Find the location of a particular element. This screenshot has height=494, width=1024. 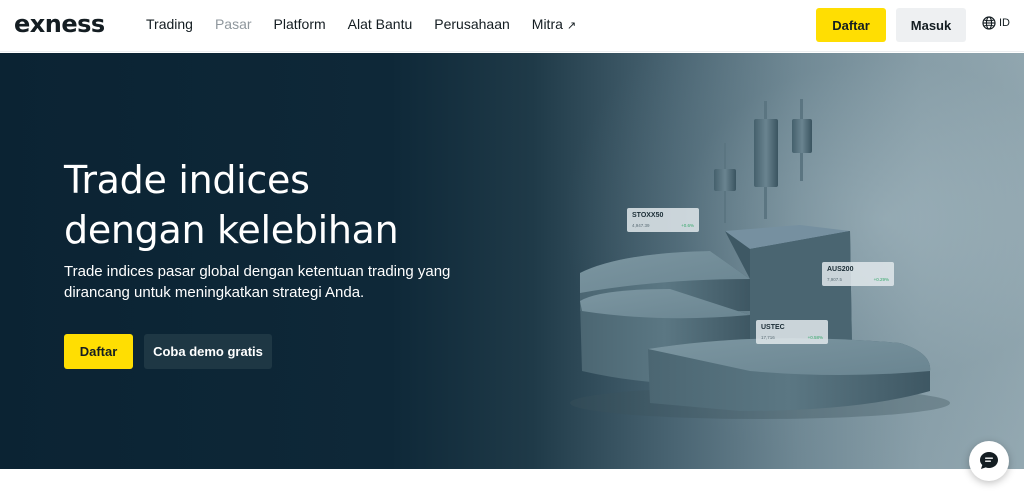

hero-title: Trade indices dengan kelebihan is located at coordinates (294, 205).